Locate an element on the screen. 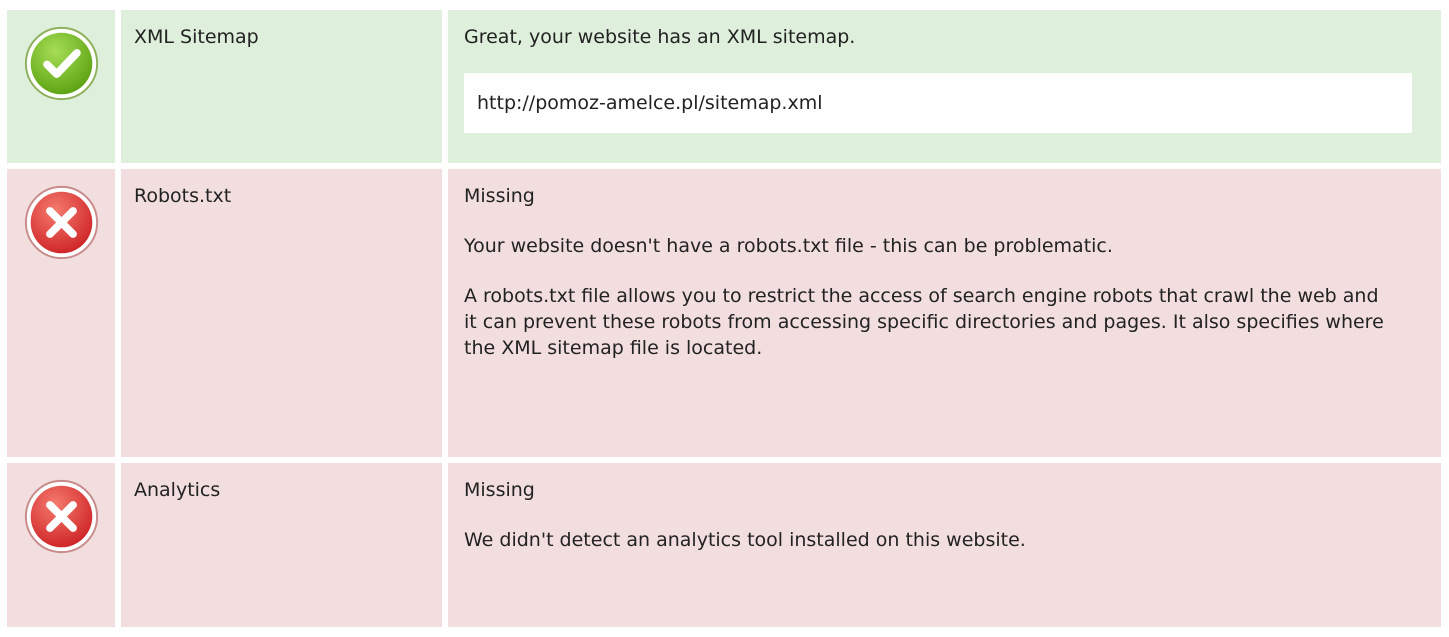 This screenshot has width=1449, height=637. check-name-cell: Analytics is located at coordinates (281, 545).